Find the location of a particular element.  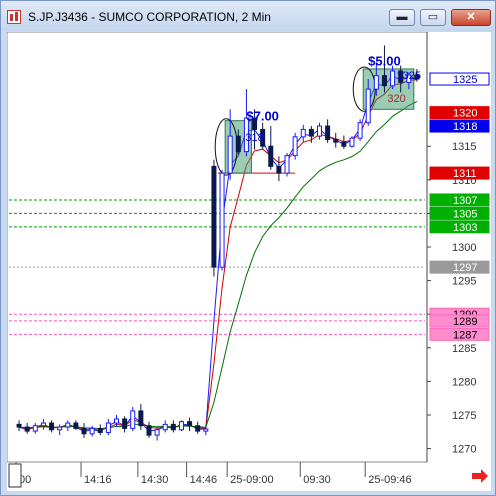

maximize-icon: ▭ is located at coordinates (433, 17).